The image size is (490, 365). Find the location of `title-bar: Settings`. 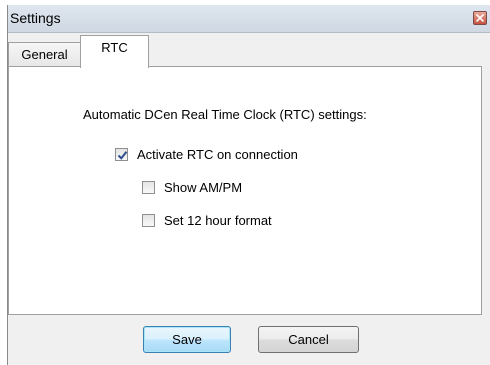

title-bar: Settings is located at coordinates (249, 19).